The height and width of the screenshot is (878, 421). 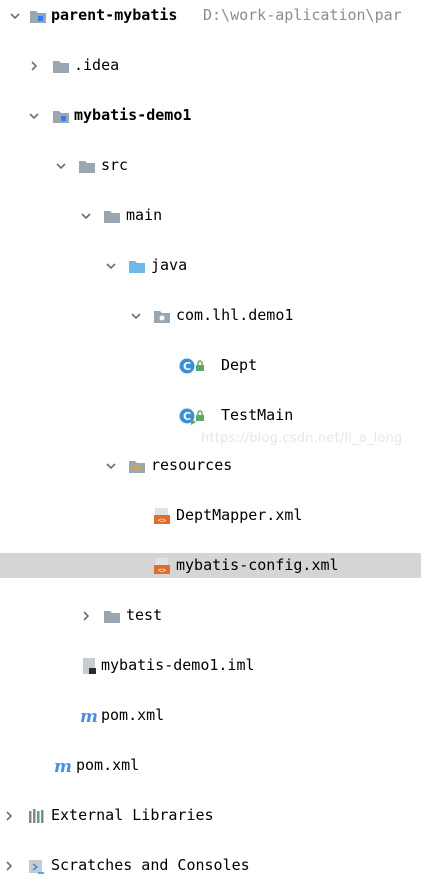 I want to click on tree-row-root-pom: m pom.xml, so click(x=210, y=765).